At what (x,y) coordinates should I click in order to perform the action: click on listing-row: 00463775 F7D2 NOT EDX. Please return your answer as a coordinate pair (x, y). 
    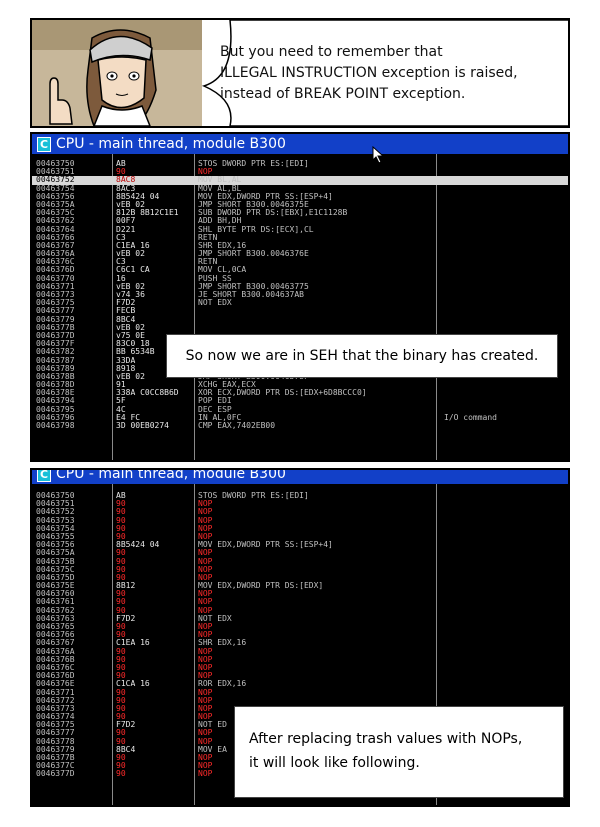
    Looking at the image, I should click on (300, 303).